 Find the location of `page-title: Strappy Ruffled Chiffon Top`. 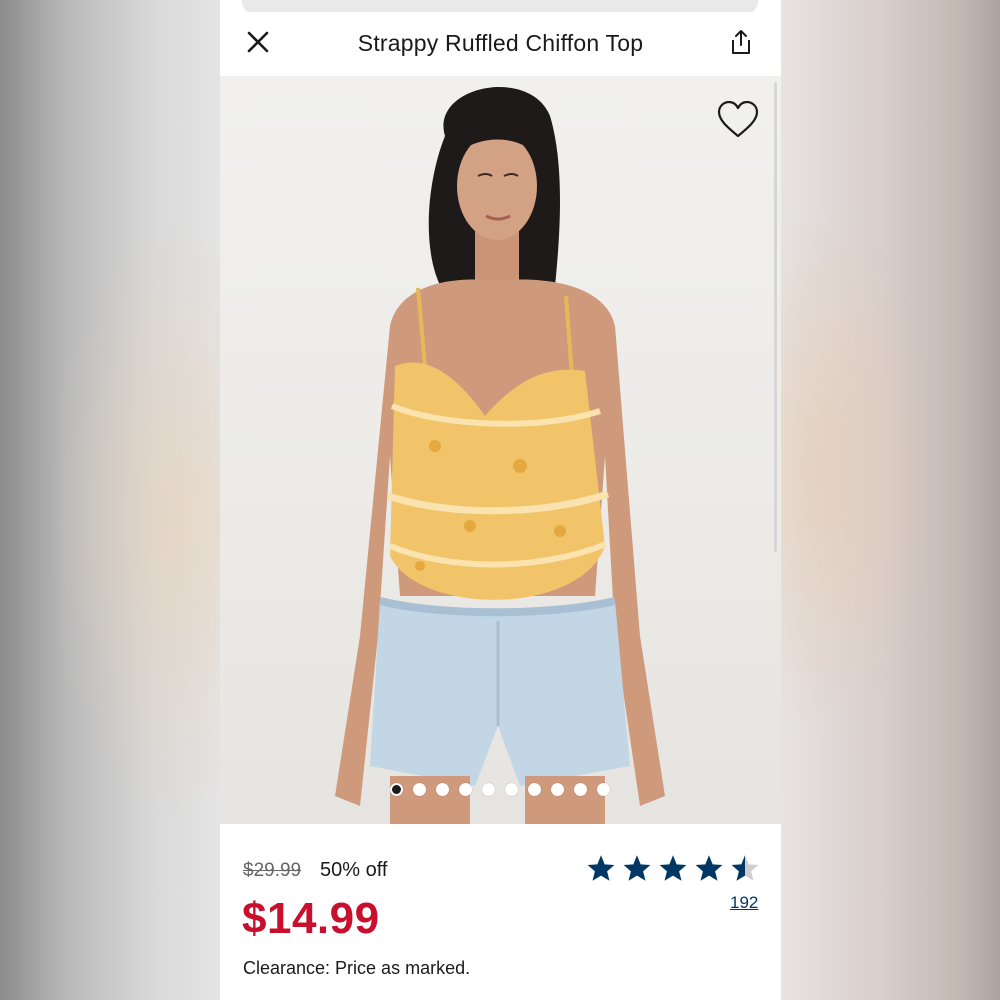

page-title: Strappy Ruffled Chiffon Top is located at coordinates (500, 43).